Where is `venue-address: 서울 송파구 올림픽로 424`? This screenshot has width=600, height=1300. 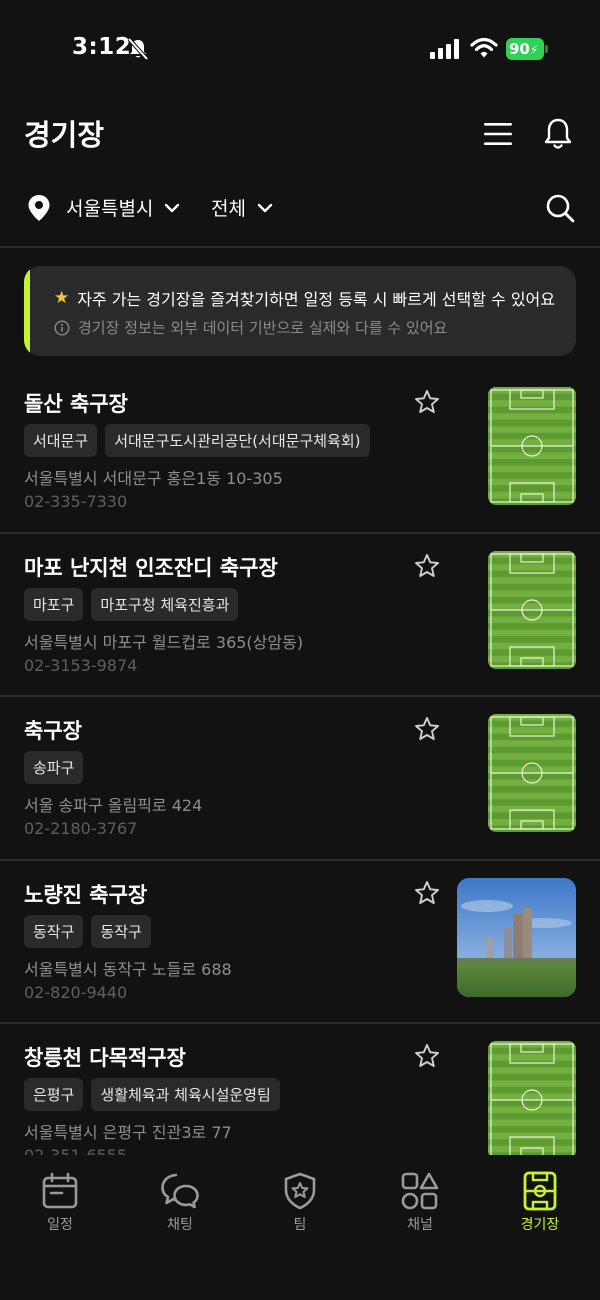 venue-address: 서울 송파구 올림픽로 424 is located at coordinates (113, 805).